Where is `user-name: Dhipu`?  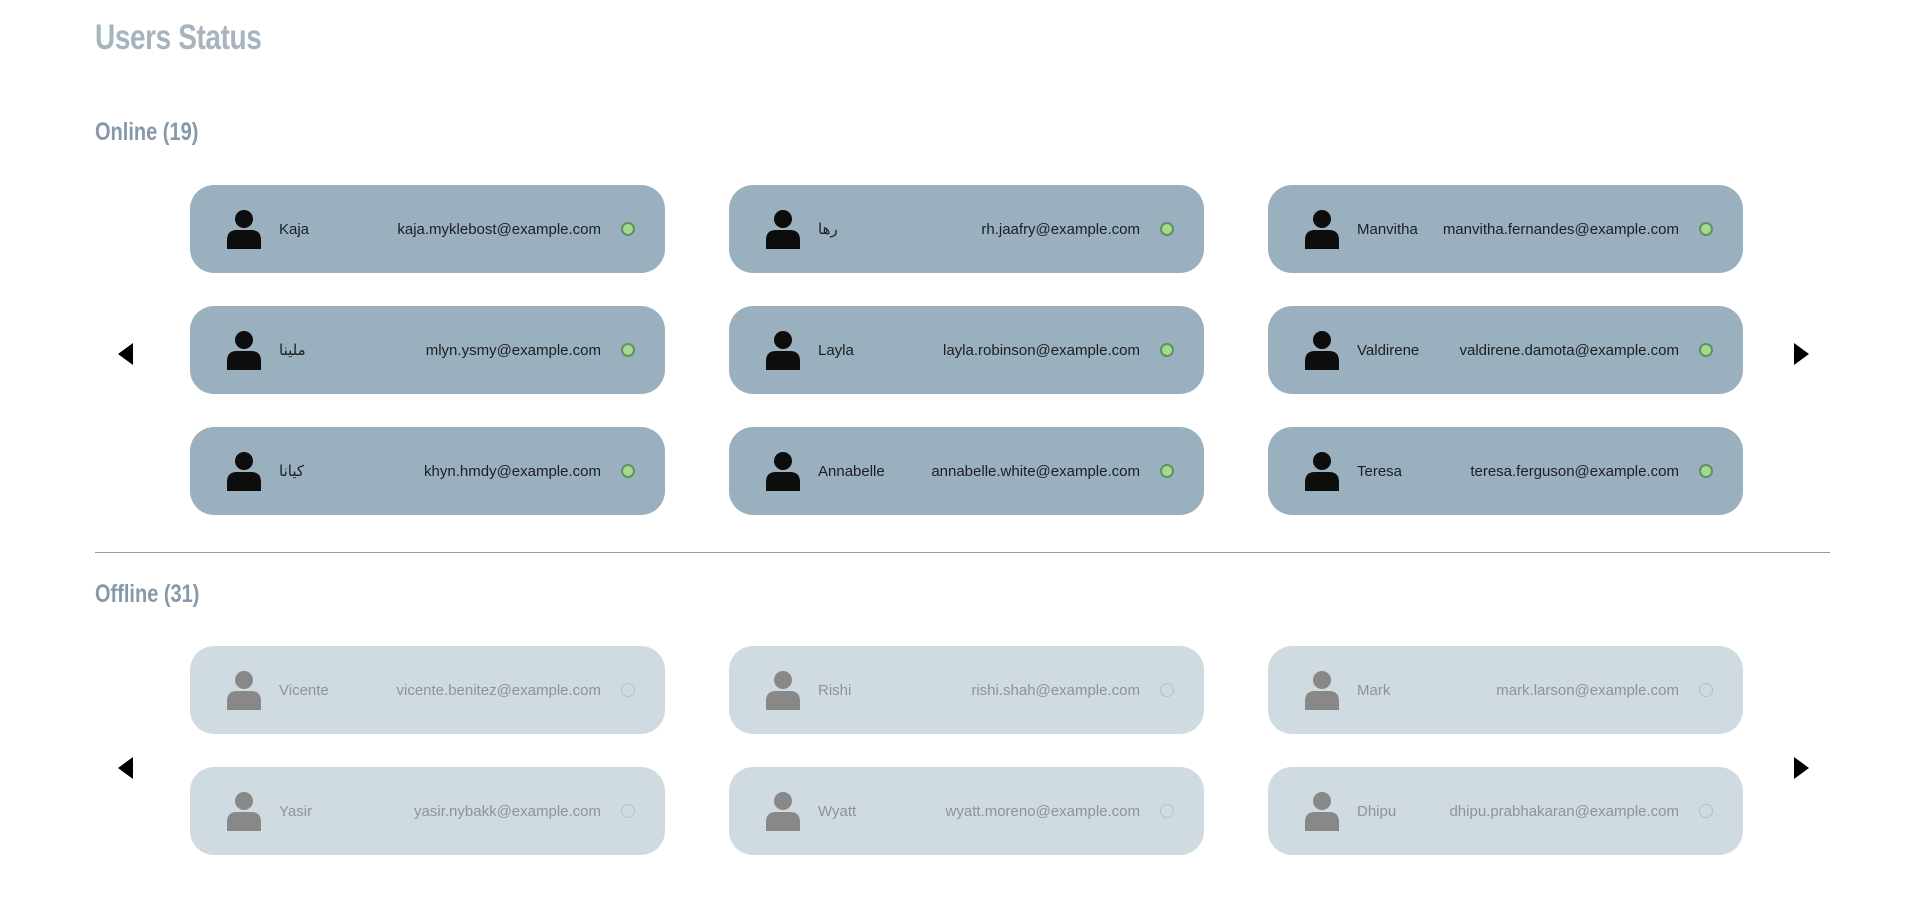
user-name: Dhipu is located at coordinates (1377, 811).